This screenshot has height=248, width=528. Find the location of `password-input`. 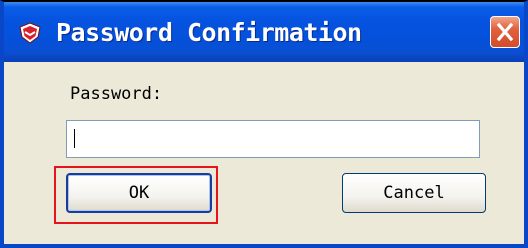

password-input is located at coordinates (273, 139).